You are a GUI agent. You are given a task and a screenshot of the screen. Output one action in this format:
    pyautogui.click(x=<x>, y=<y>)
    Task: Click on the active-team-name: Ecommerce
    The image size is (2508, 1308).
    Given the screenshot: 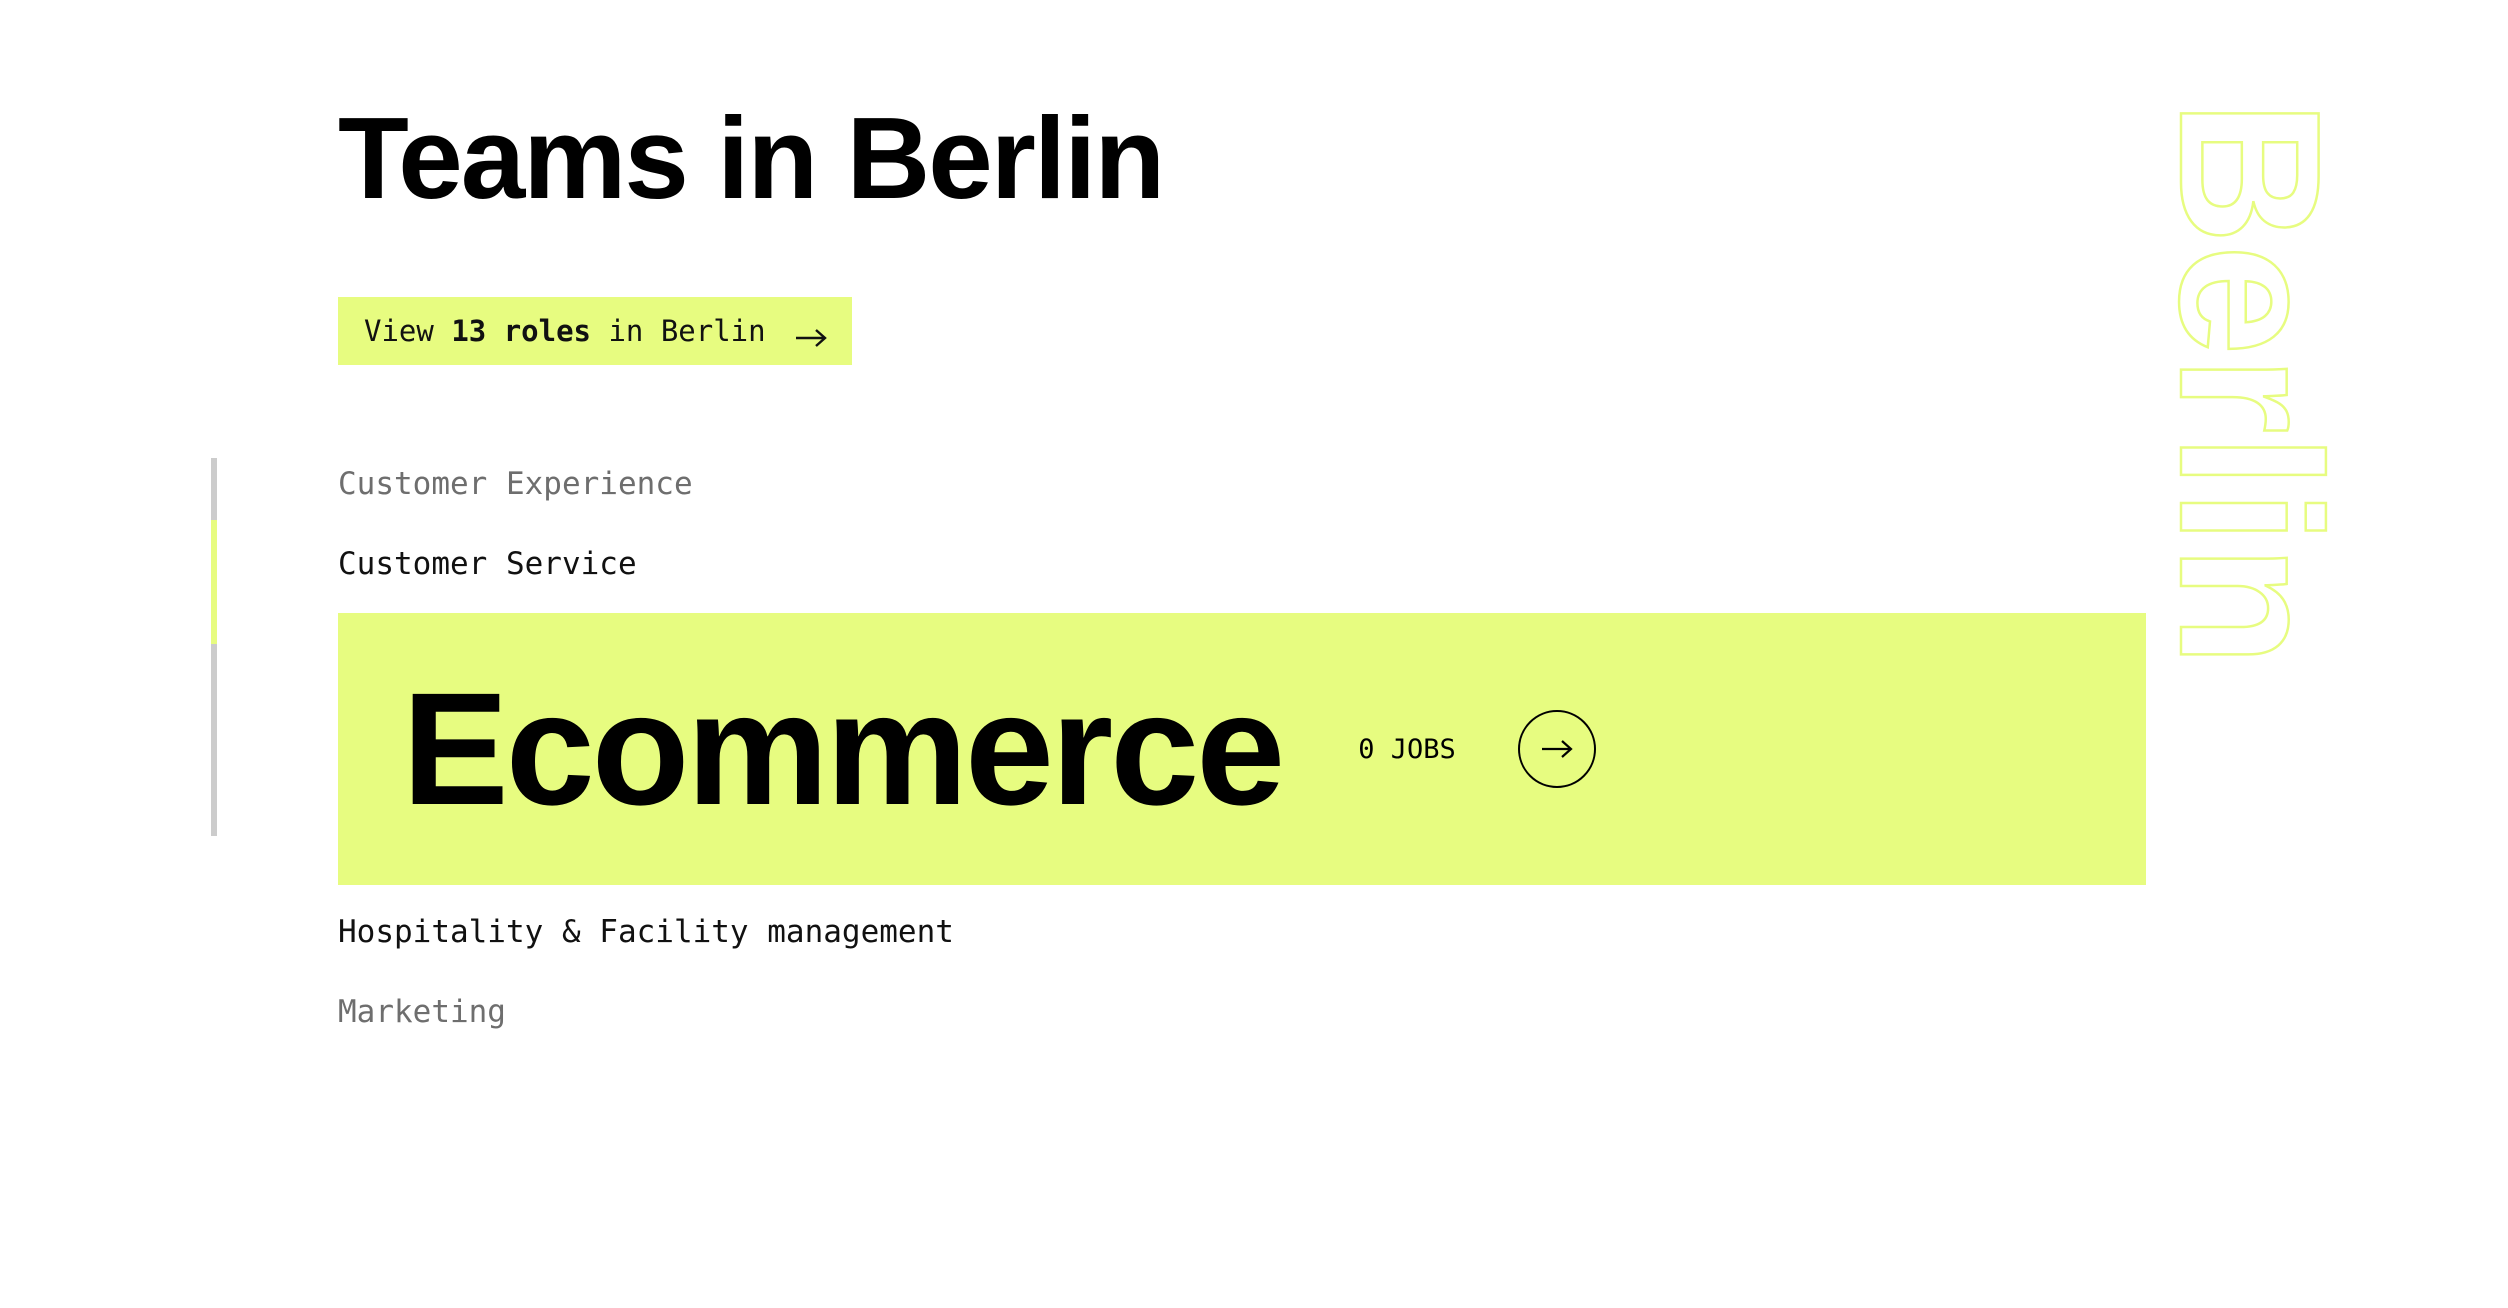 What is the action you would take?
    pyautogui.click(x=843, y=748)
    